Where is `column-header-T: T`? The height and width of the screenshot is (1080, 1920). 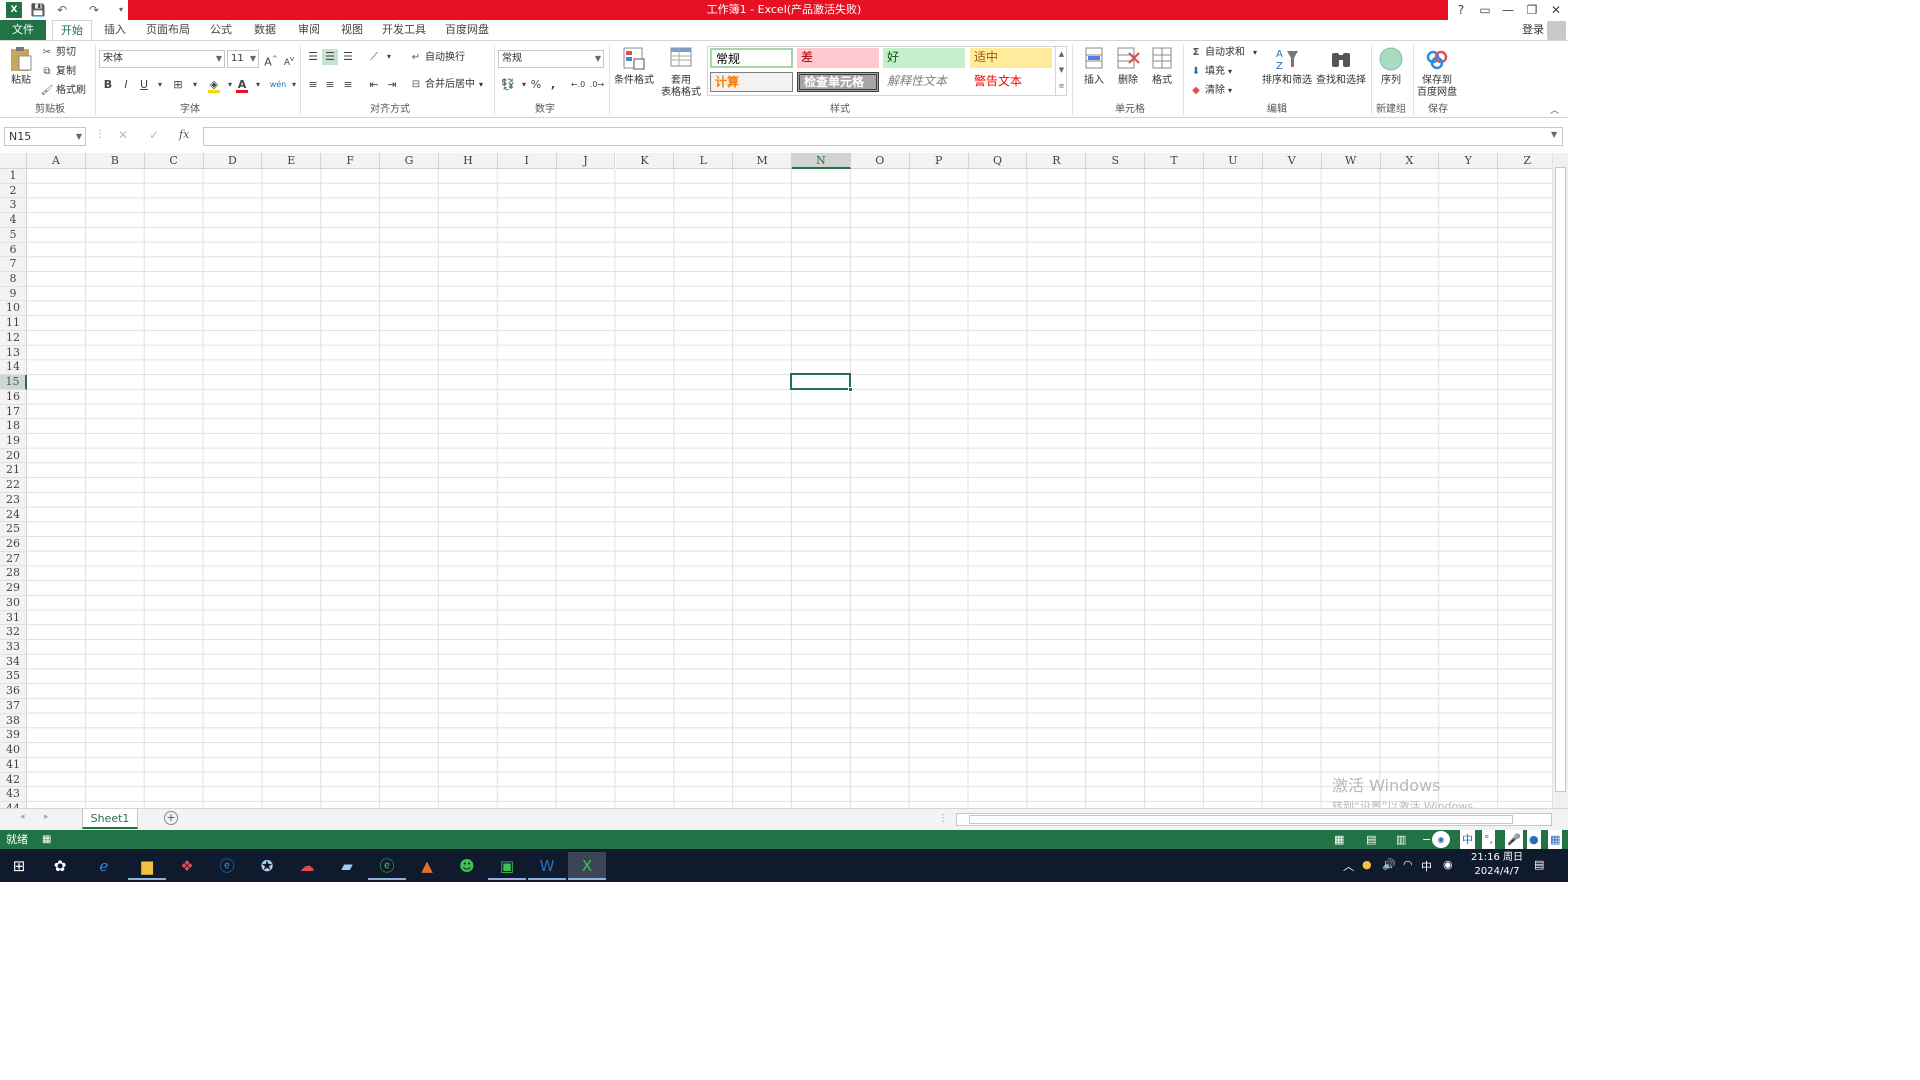 column-header-T: T is located at coordinates (1174, 161).